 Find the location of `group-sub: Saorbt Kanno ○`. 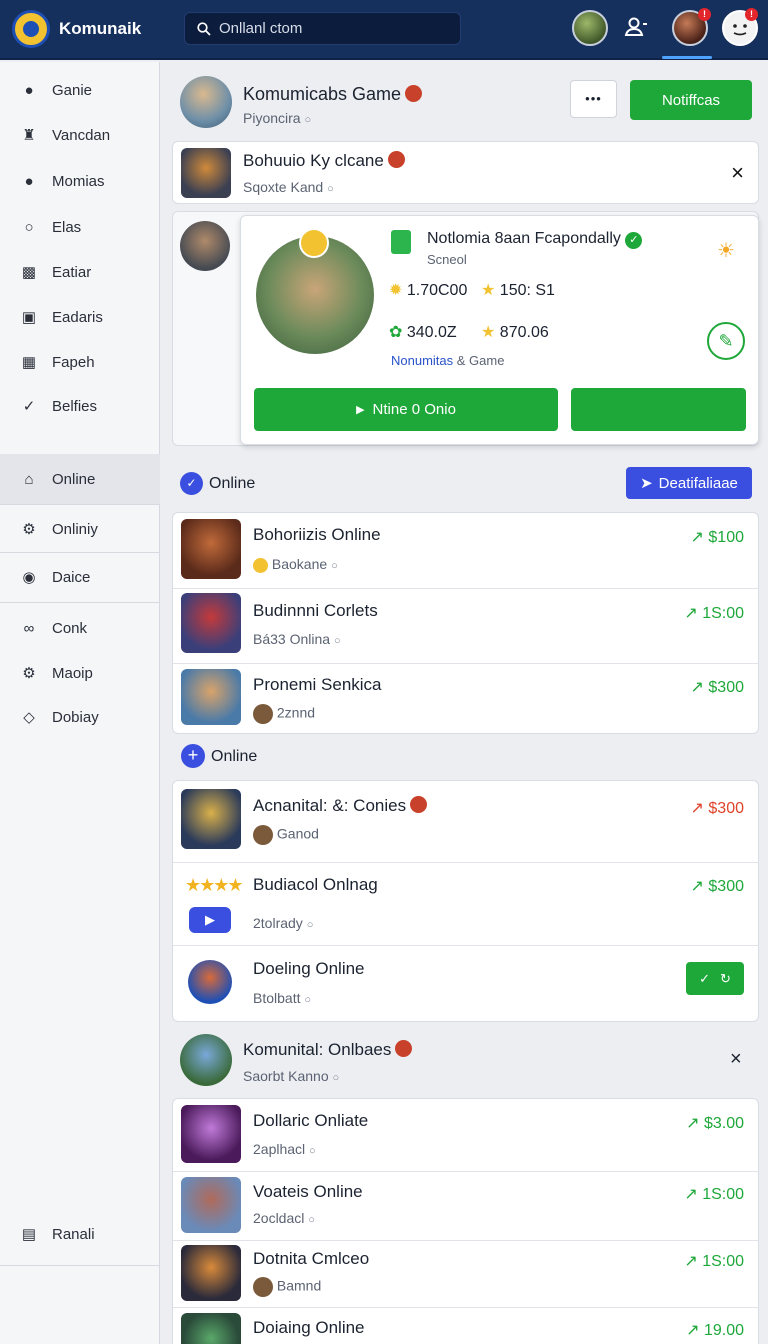

group-sub: Saorbt Kanno ○ is located at coordinates (291, 1076).